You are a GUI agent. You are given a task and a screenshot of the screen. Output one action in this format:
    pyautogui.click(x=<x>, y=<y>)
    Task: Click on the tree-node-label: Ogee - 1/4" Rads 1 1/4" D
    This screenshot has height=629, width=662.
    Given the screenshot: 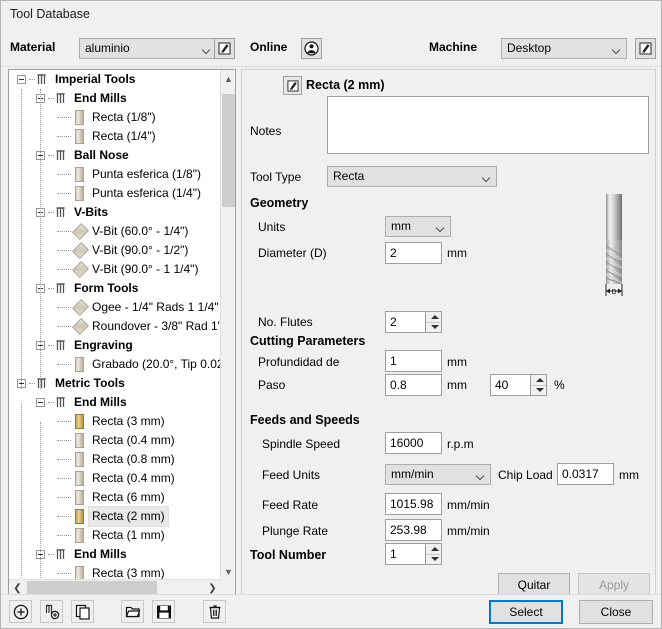 What is the action you would take?
    pyautogui.click(x=156, y=307)
    